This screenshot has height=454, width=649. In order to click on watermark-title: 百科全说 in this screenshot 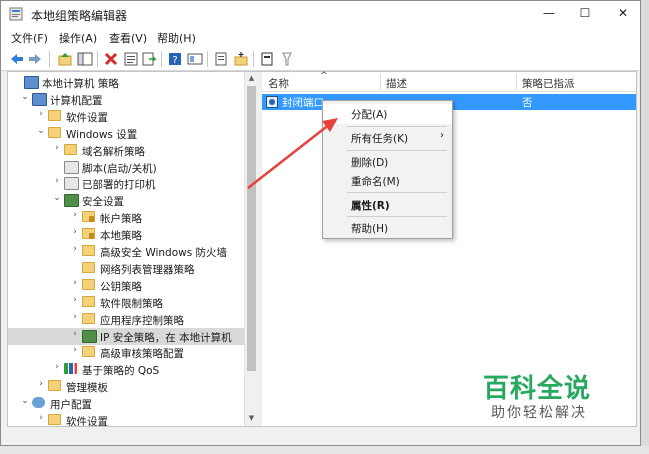, I will do `click(537, 389)`.